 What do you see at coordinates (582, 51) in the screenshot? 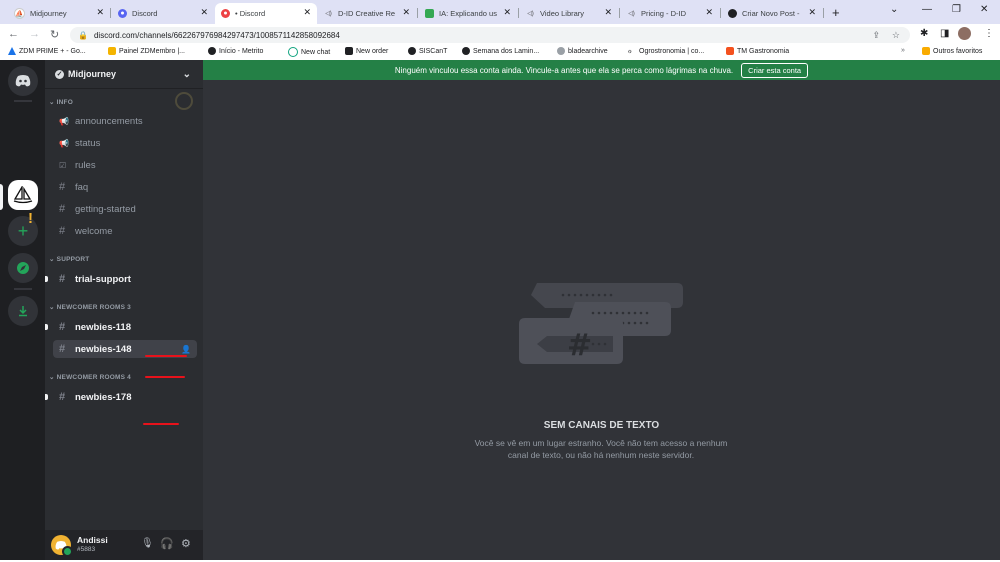
I see `bookmark-item: bladearchive` at bounding box center [582, 51].